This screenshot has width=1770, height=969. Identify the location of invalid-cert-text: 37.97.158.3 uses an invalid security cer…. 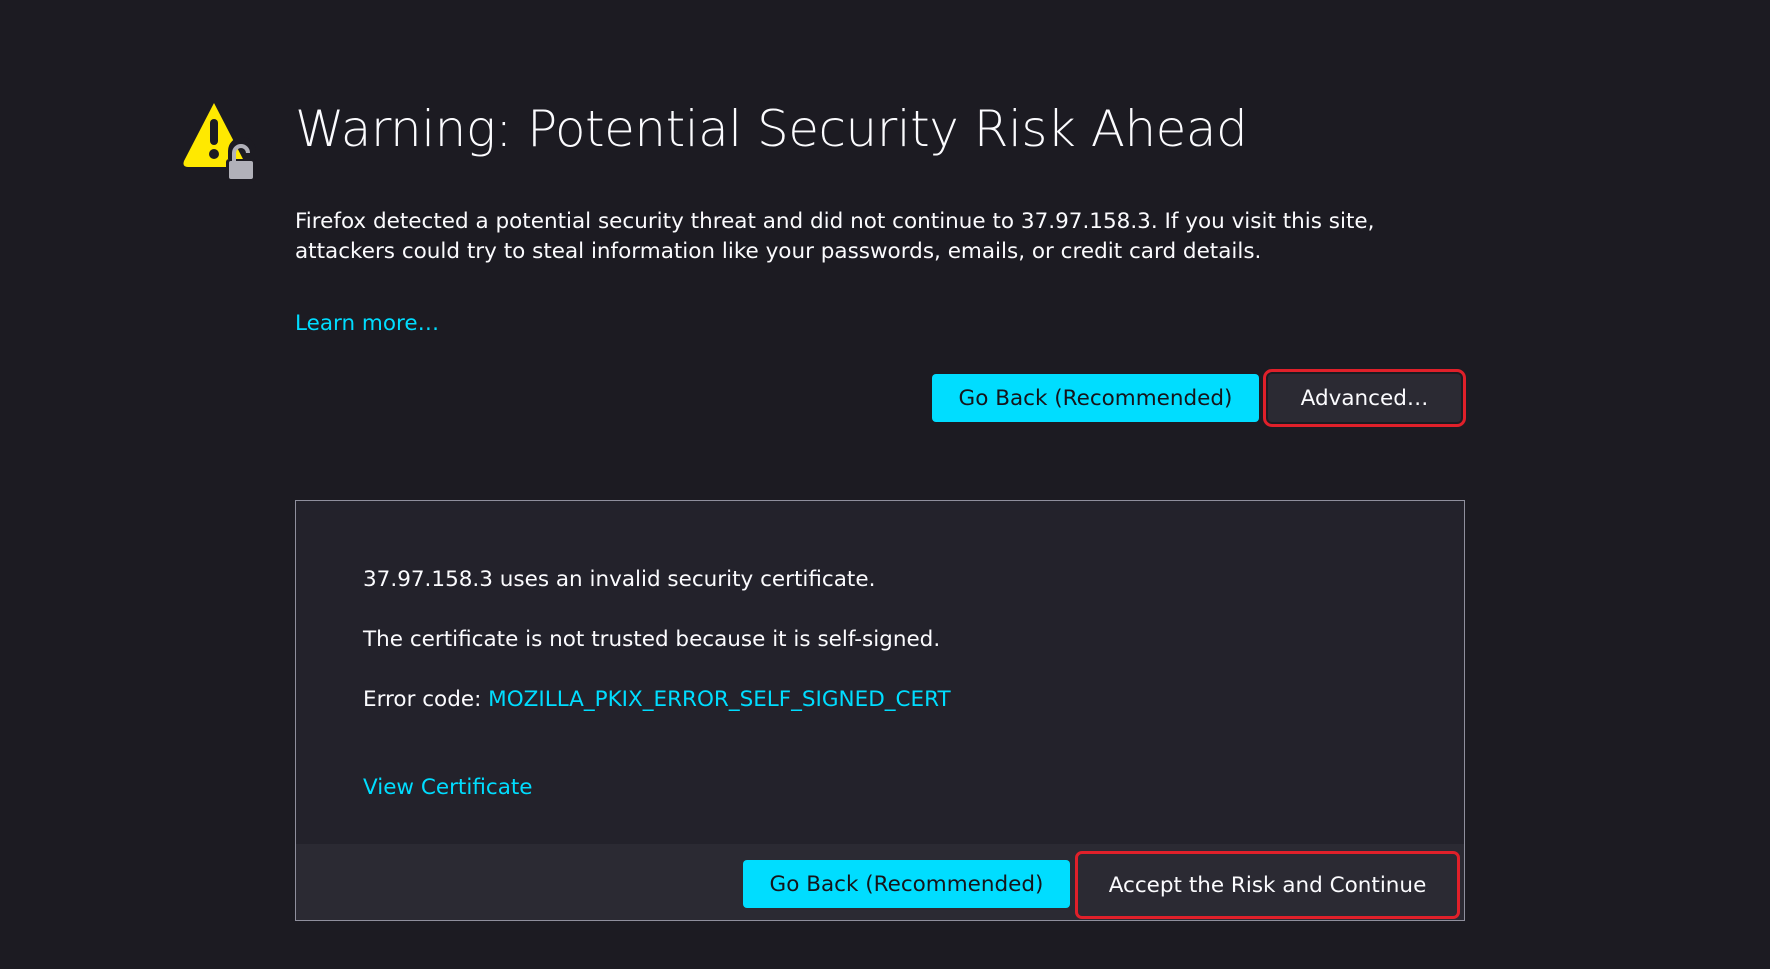
(619, 579).